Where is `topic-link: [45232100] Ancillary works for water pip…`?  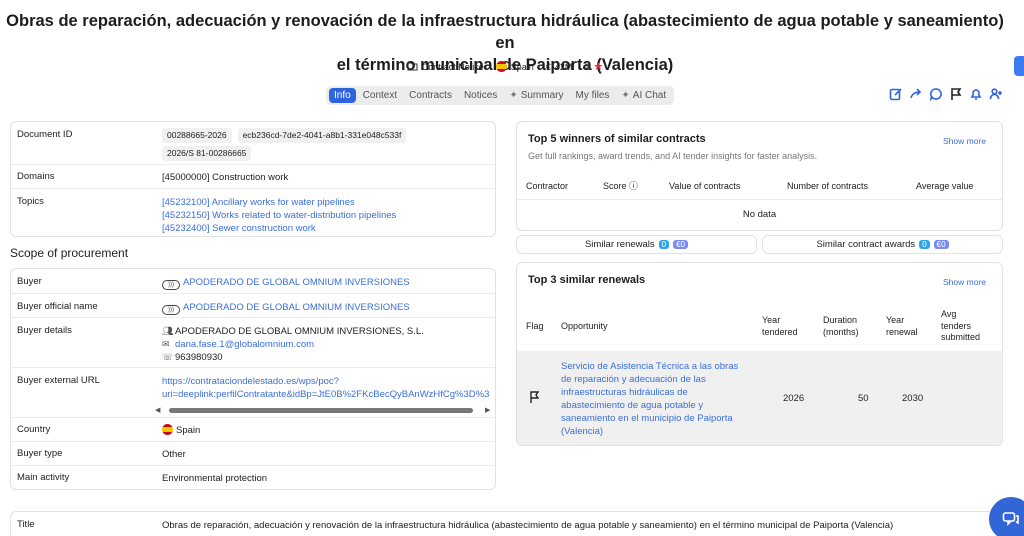 topic-link: [45232100] Ancillary works for water pip… is located at coordinates (279, 202).